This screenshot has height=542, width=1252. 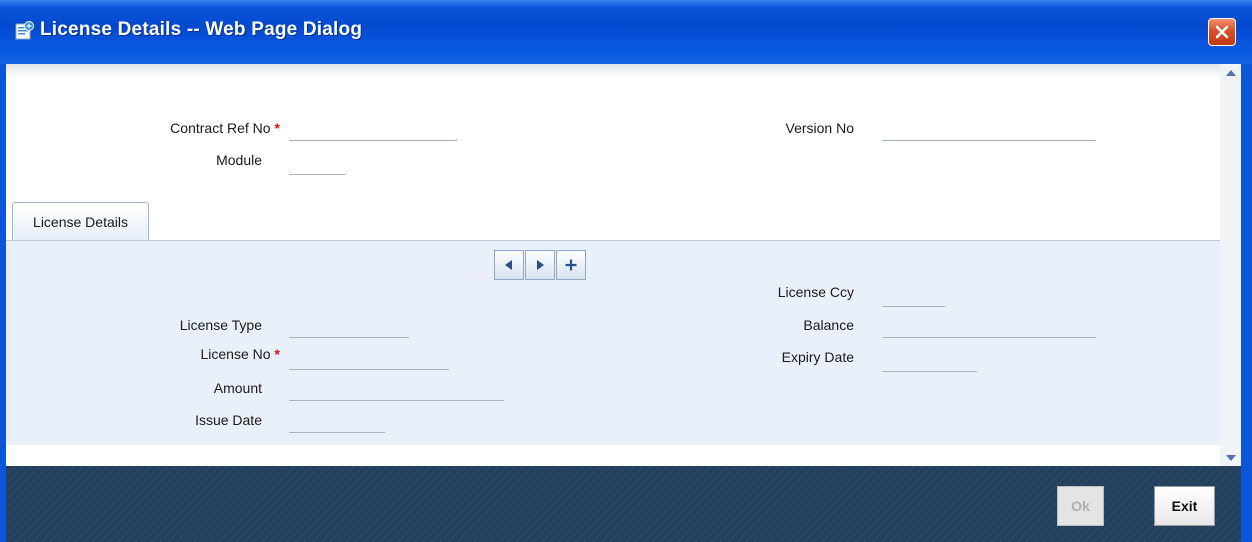 What do you see at coordinates (989, 133) in the screenshot?
I see `version-no-field` at bounding box center [989, 133].